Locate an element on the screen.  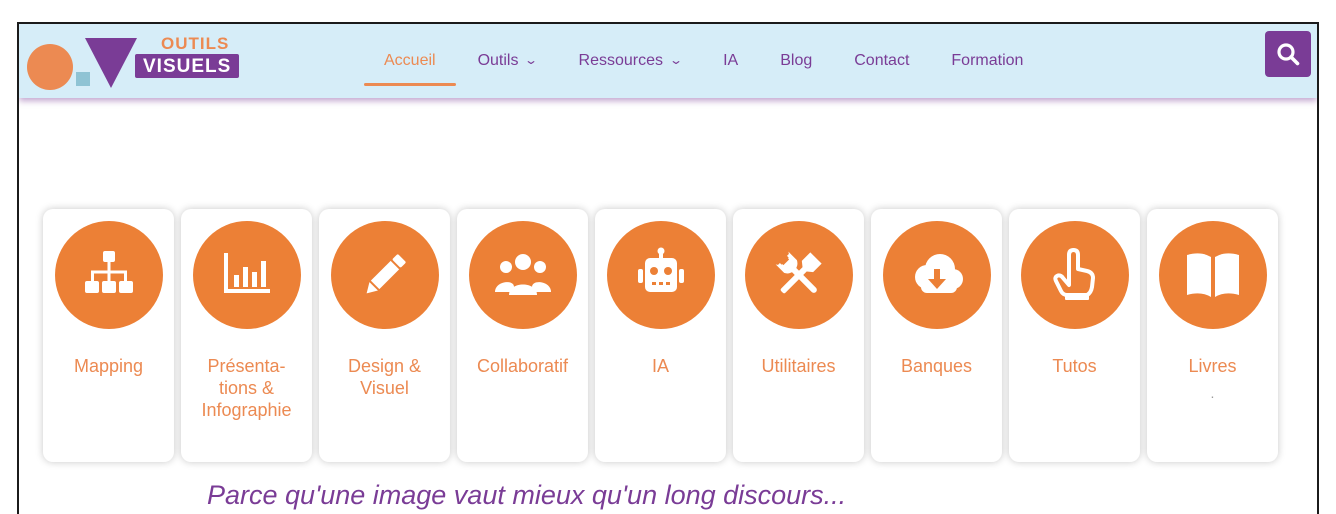
category-card-tutos: Tutos is located at coordinates (1074, 335).